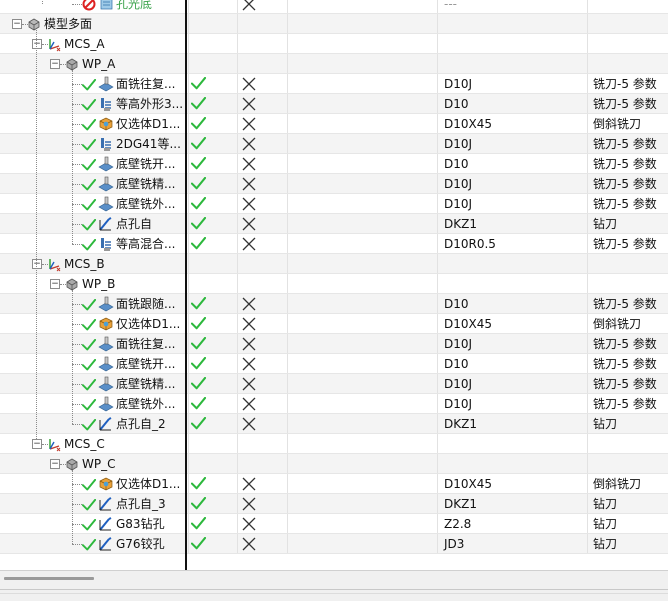  I want to click on name-cell: 点孔自_2, so click(92, 424).